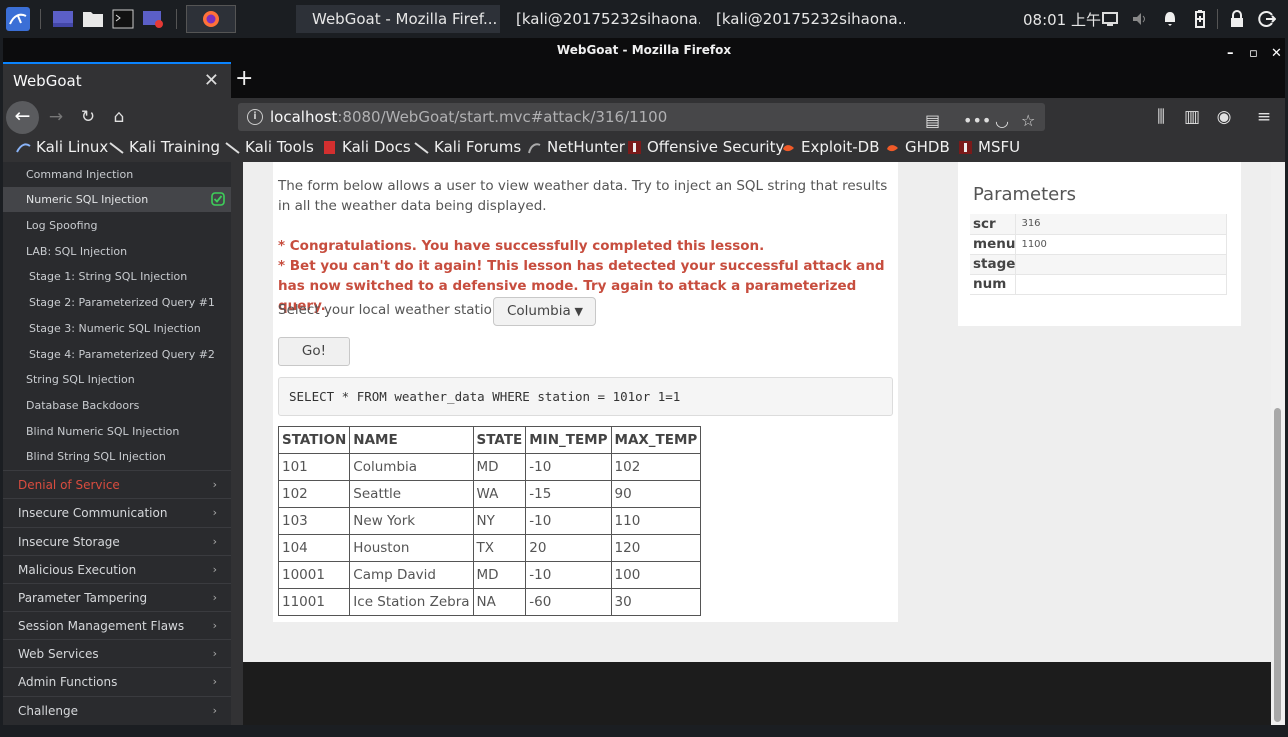 The width and height of the screenshot is (1288, 737). I want to click on battery-icon, so click(1200, 19).